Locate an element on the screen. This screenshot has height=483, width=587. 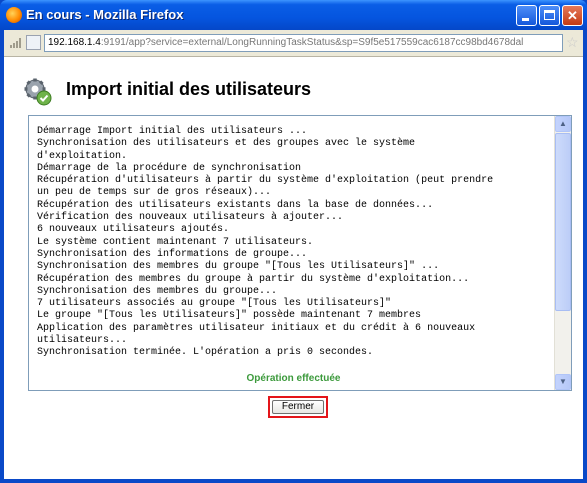
maximize-button is located at coordinates (549, 15).